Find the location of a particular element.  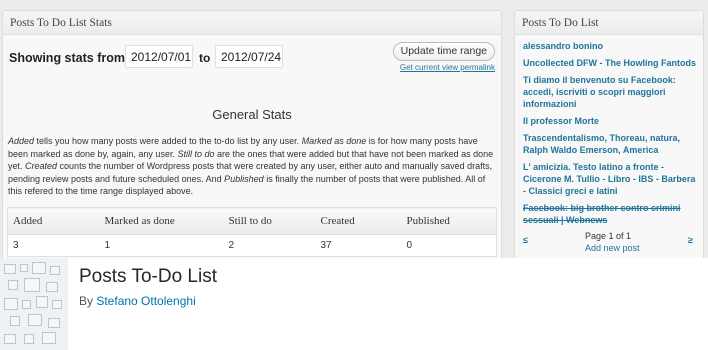

cell-published: 0 is located at coordinates (409, 245).